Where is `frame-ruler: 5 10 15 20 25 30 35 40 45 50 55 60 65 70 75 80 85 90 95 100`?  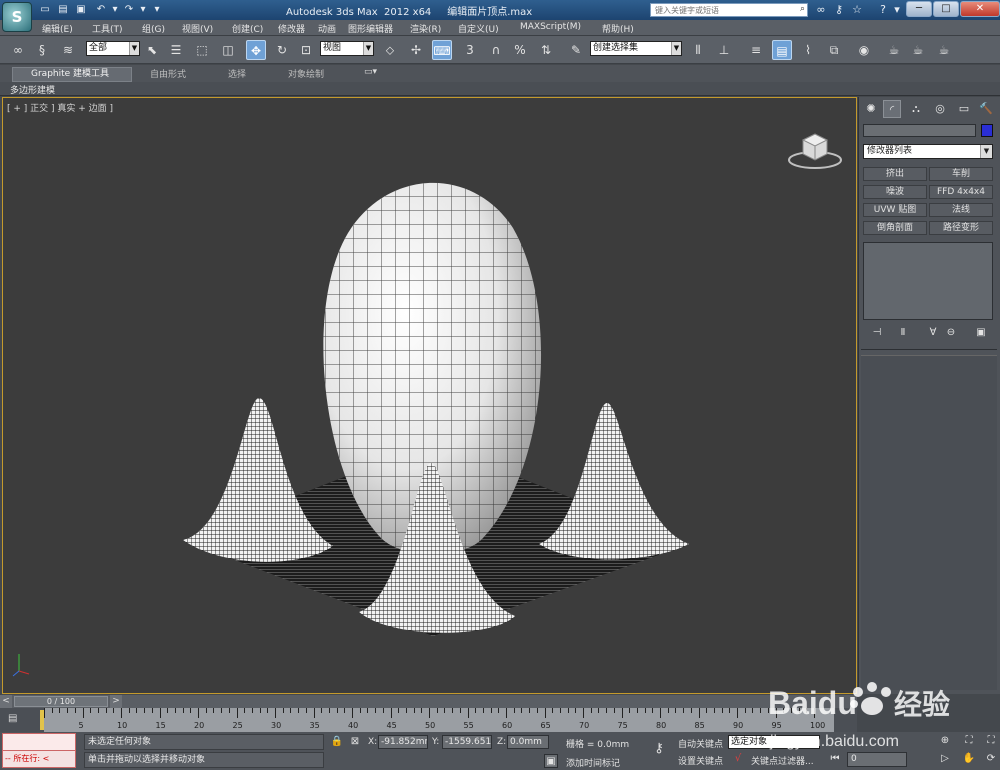 frame-ruler: 5 10 15 20 25 30 35 40 45 50 55 60 65 70 75 80 85 90 95 100 is located at coordinates (439, 720).